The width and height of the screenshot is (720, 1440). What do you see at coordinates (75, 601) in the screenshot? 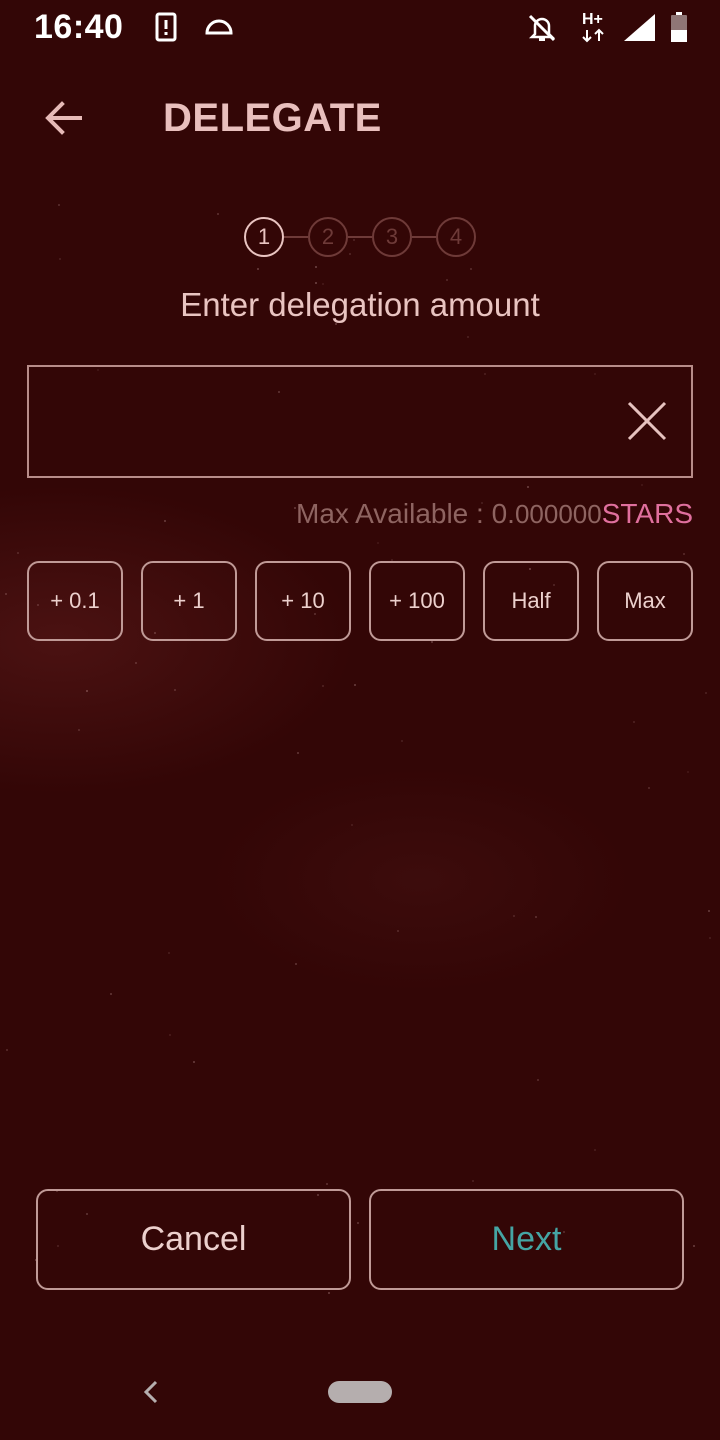
I see `add-0-1-button: + 0.1` at bounding box center [75, 601].